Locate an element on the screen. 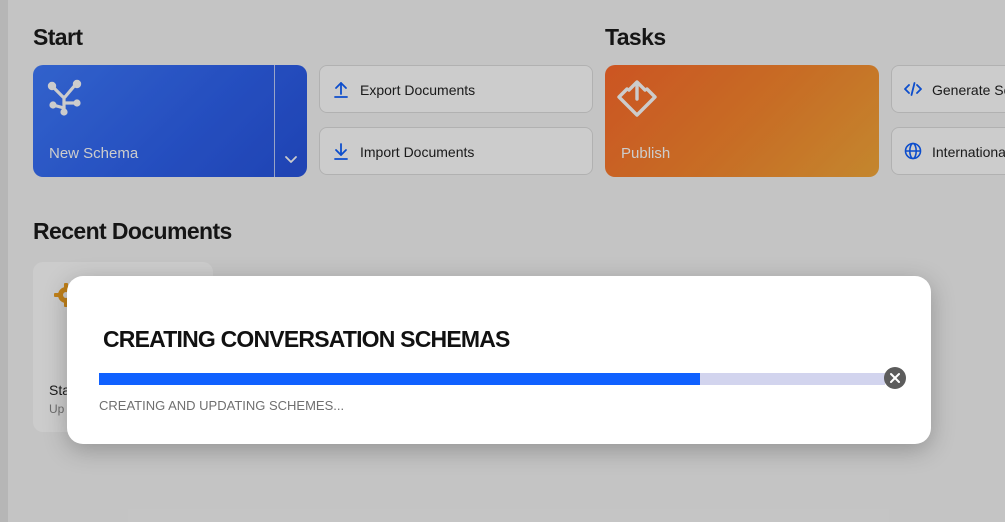  progress-track is located at coordinates (492, 379).